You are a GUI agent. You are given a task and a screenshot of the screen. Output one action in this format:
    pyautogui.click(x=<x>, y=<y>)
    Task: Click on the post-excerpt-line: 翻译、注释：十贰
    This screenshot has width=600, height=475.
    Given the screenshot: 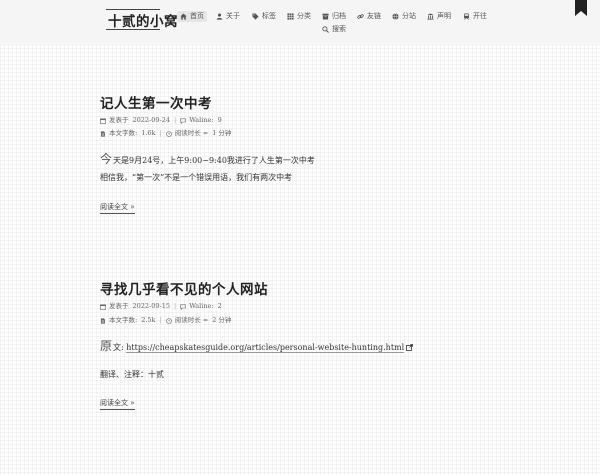 What is the action you would take?
    pyautogui.click(x=132, y=374)
    